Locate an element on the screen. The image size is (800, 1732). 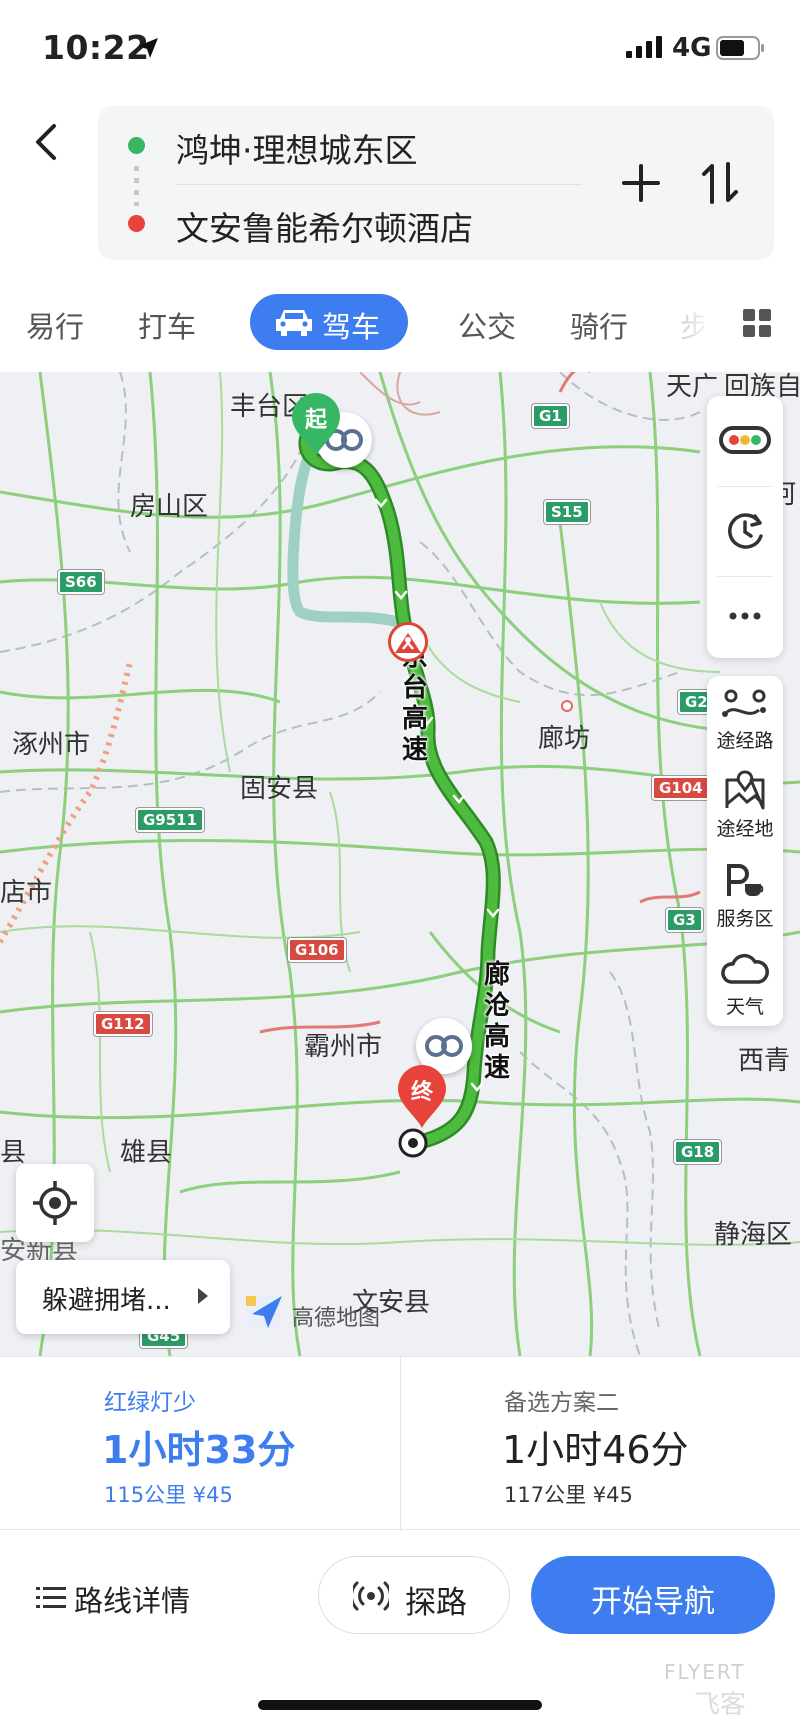
waypoint-place-icon is located at coordinates (745, 790).